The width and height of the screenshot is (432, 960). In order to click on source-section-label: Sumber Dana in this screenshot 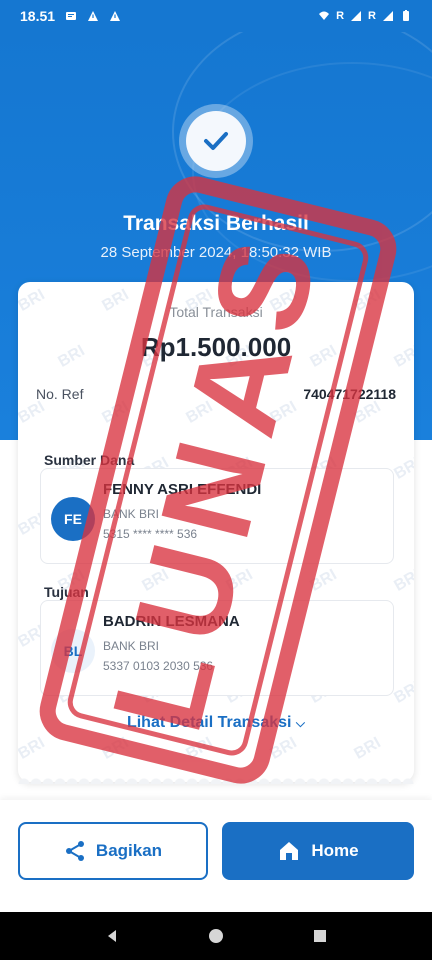, I will do `click(89, 460)`.